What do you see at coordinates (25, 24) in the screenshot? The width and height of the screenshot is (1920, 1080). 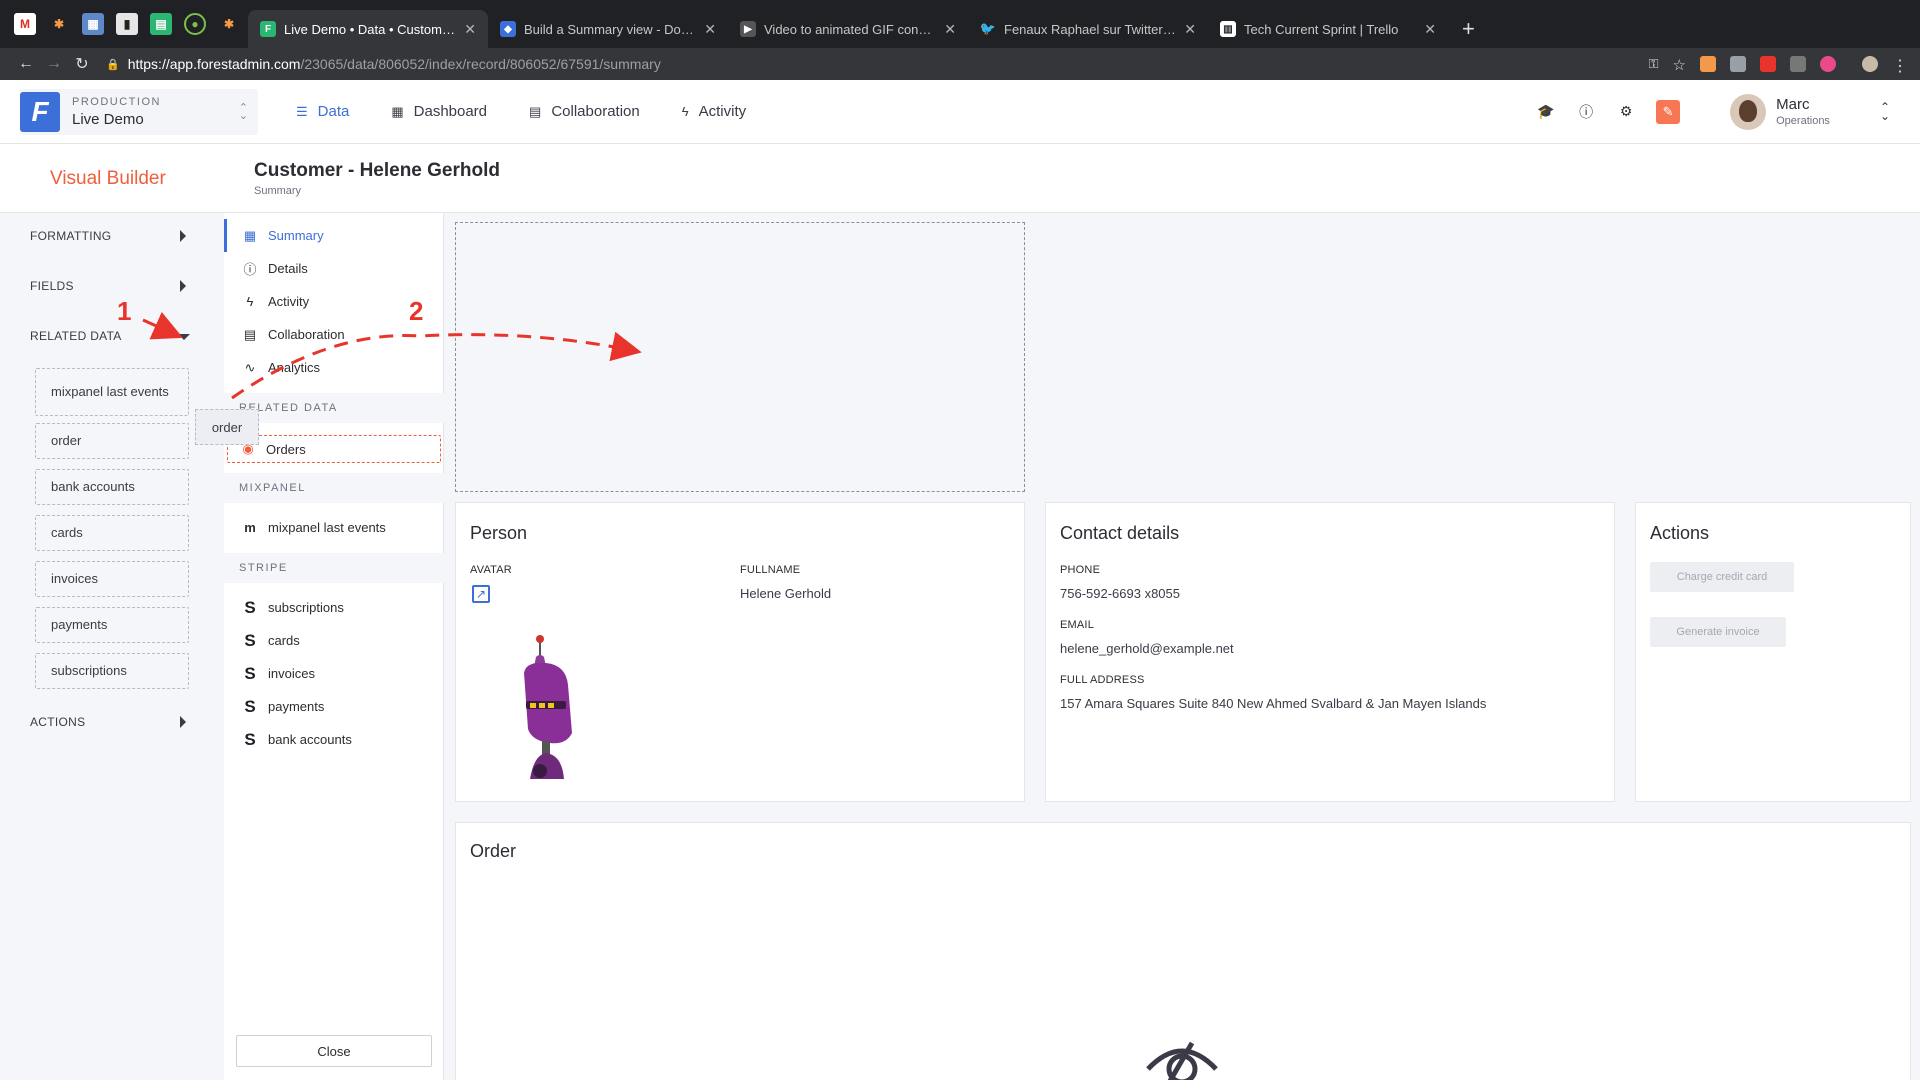 I see `gmail-pinned-tab: M` at bounding box center [25, 24].